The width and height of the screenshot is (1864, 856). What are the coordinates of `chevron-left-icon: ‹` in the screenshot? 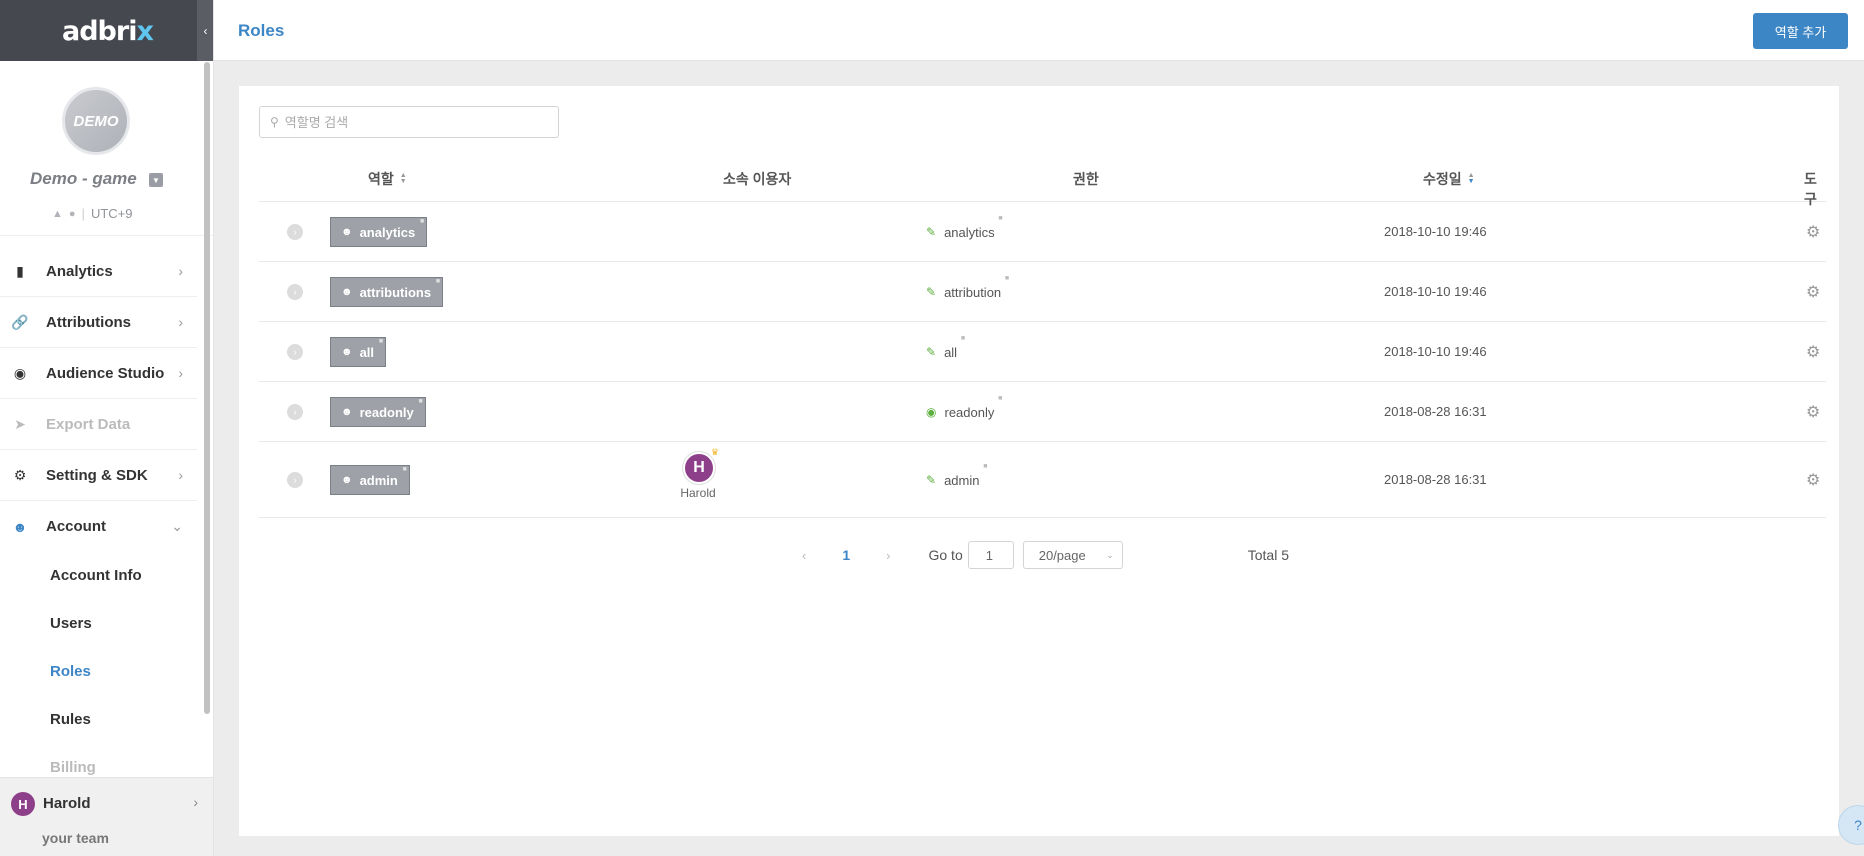 It's located at (205, 30).